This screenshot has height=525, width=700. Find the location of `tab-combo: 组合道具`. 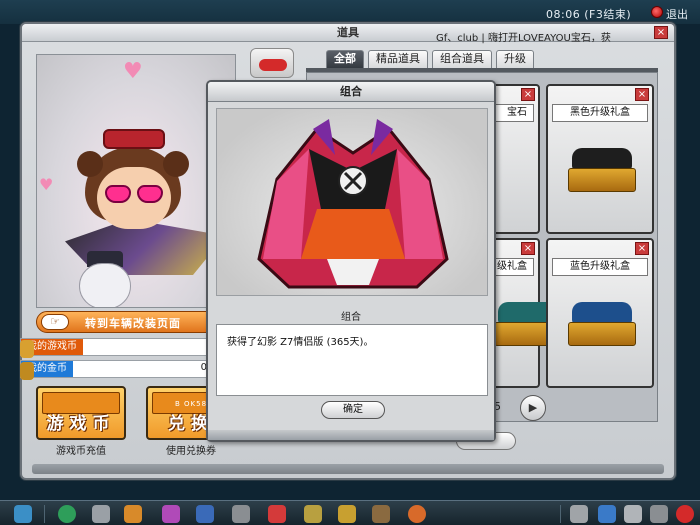

tab-combo: 组合道具 is located at coordinates (462, 59).